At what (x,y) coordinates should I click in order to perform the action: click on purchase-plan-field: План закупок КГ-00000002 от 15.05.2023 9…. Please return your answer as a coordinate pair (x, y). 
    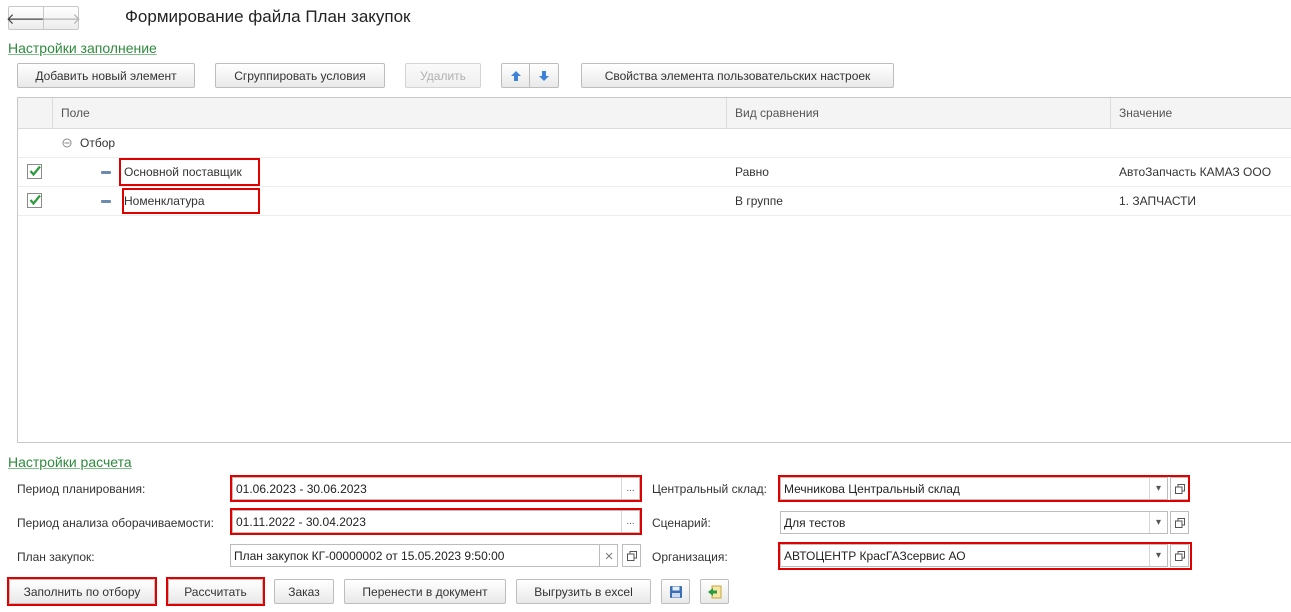
    Looking at the image, I should click on (424, 555).